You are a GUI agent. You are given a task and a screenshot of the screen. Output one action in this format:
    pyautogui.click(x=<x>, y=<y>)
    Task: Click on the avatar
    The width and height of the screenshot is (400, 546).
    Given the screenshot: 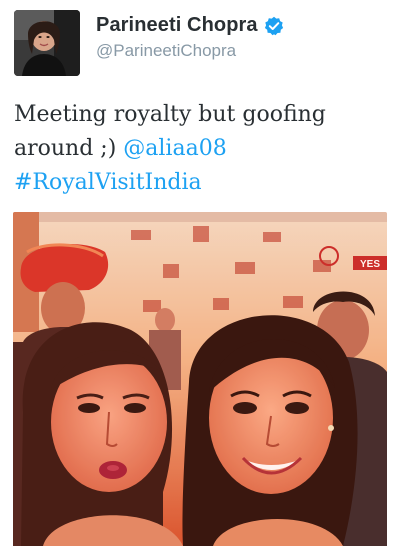 What is the action you would take?
    pyautogui.click(x=47, y=43)
    